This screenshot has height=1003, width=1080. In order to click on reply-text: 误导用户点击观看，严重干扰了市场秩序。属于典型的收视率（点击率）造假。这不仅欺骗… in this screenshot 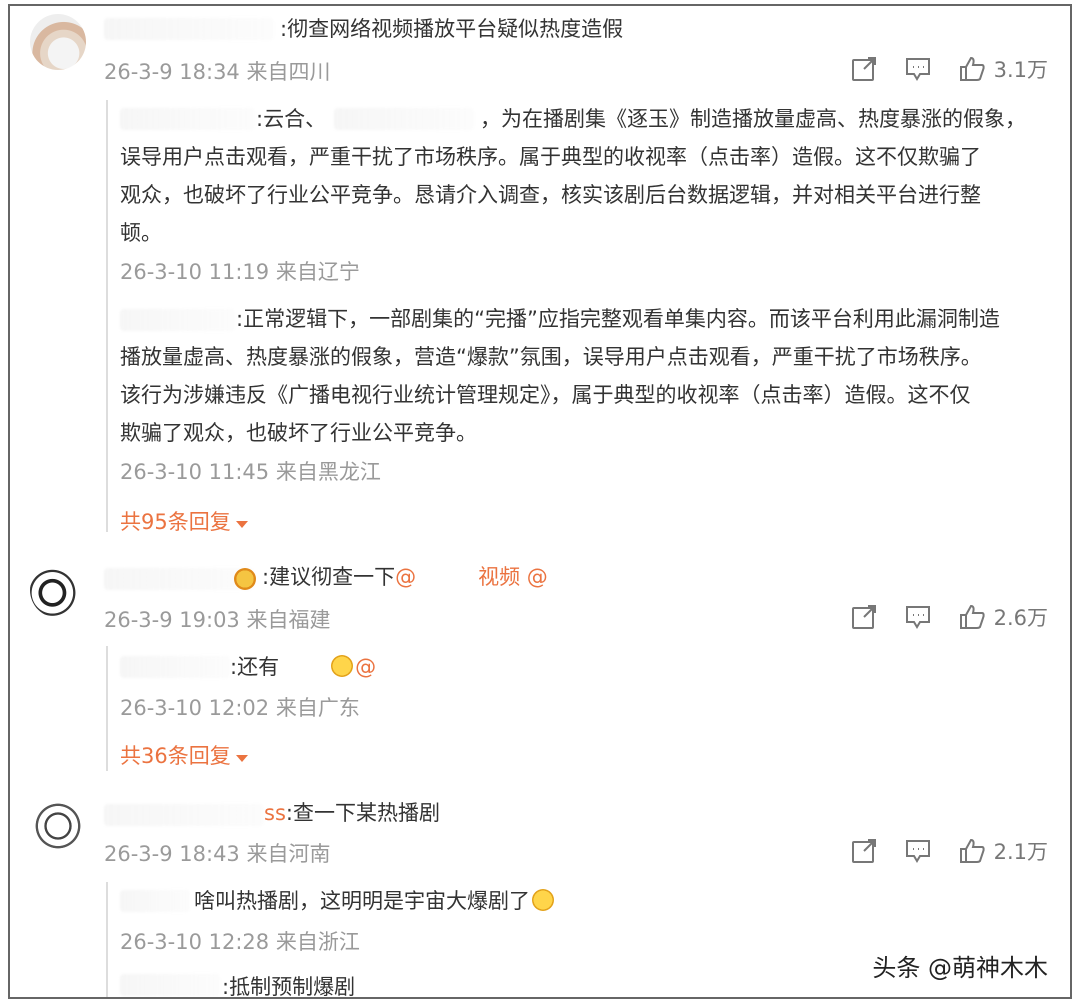, I will do `click(550, 157)`.